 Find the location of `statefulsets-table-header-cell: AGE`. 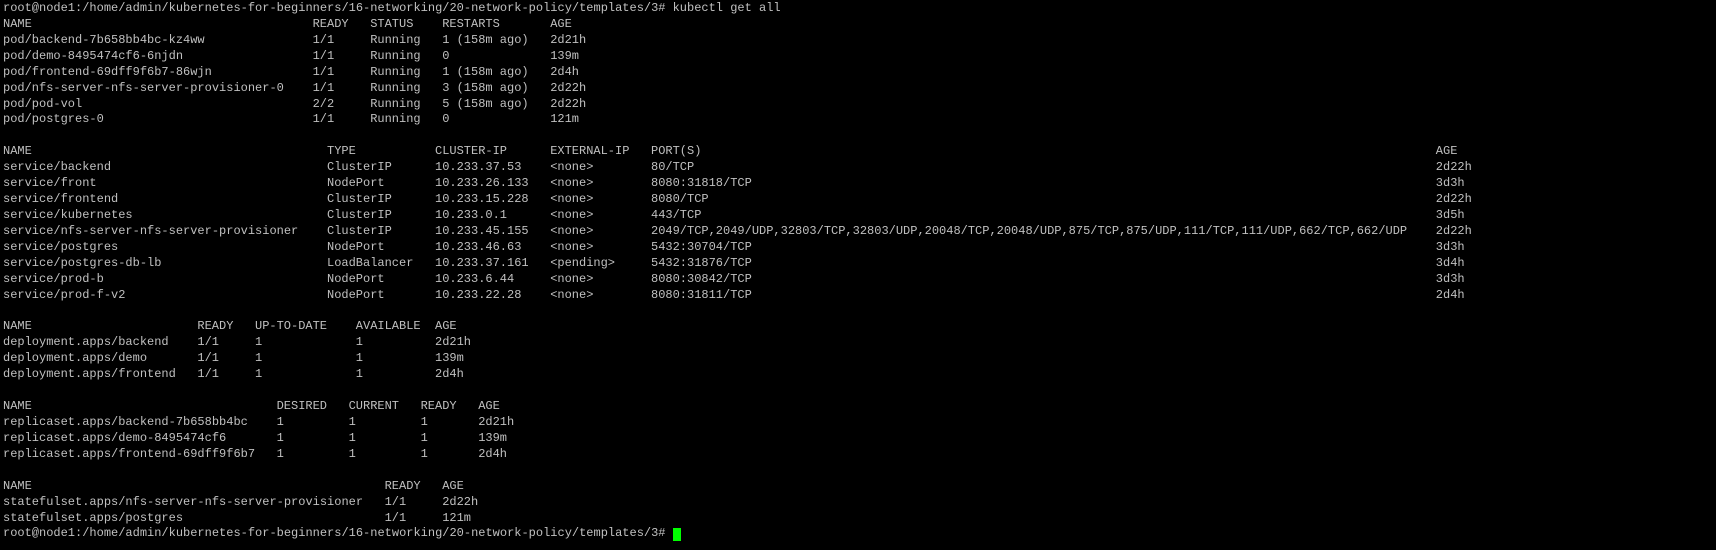

statefulsets-table-header-cell: AGE is located at coordinates (453, 485).